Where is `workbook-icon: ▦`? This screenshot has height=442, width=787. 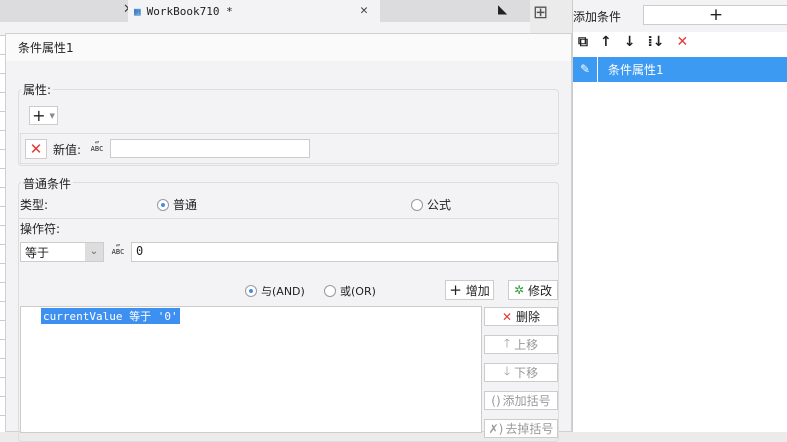
workbook-icon: ▦ is located at coordinates (137, 11).